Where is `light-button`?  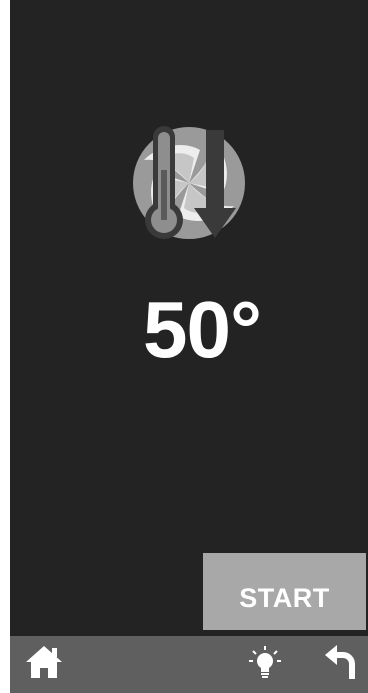
light-button is located at coordinates (265, 664).